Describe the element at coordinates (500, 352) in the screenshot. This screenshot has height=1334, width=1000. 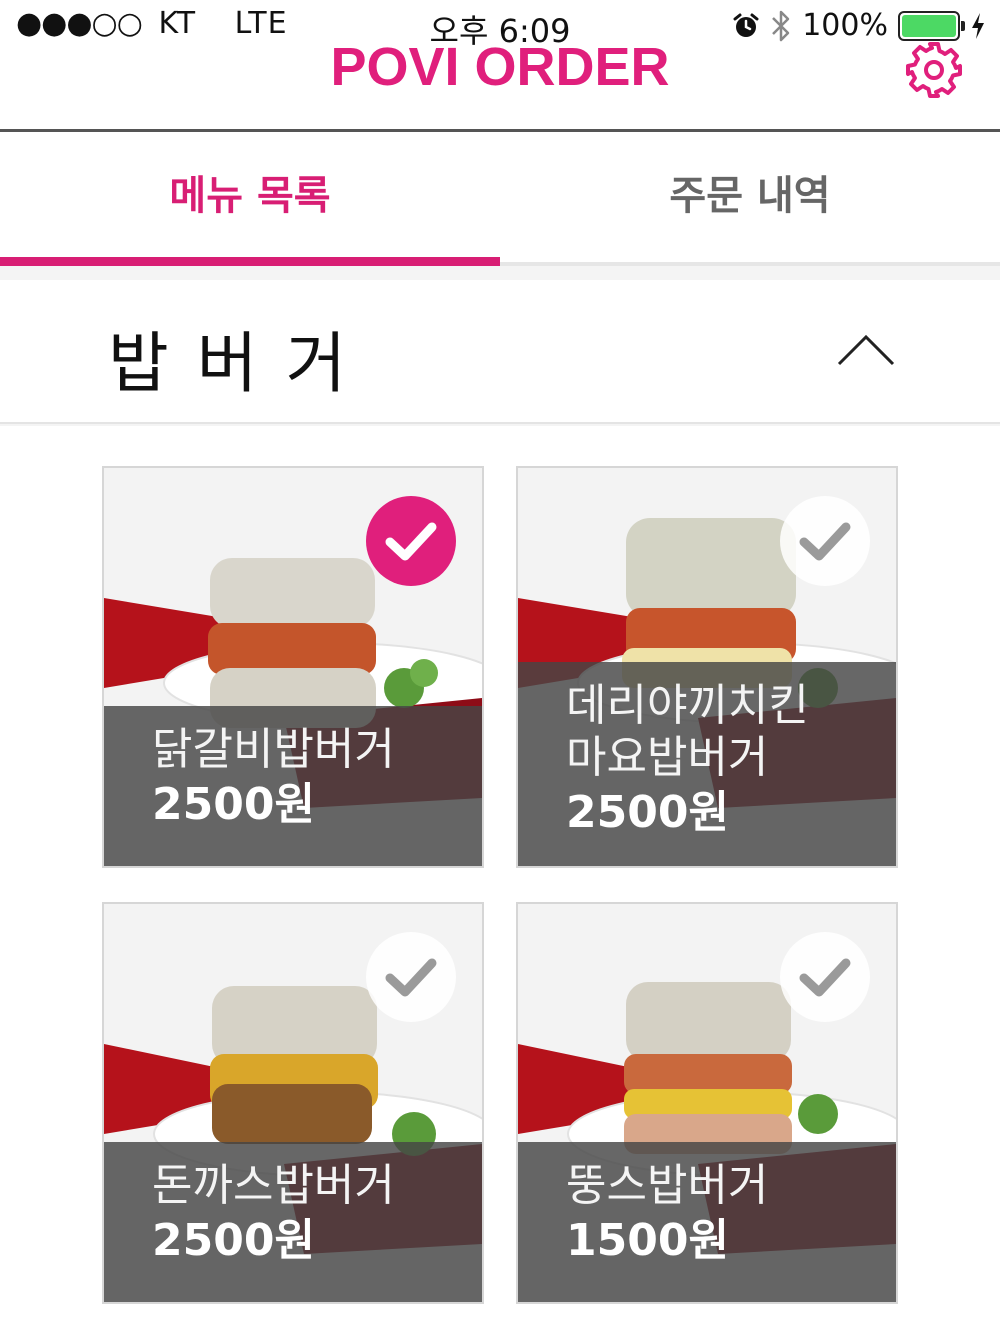
I see `category-header: 밥버거` at that location.